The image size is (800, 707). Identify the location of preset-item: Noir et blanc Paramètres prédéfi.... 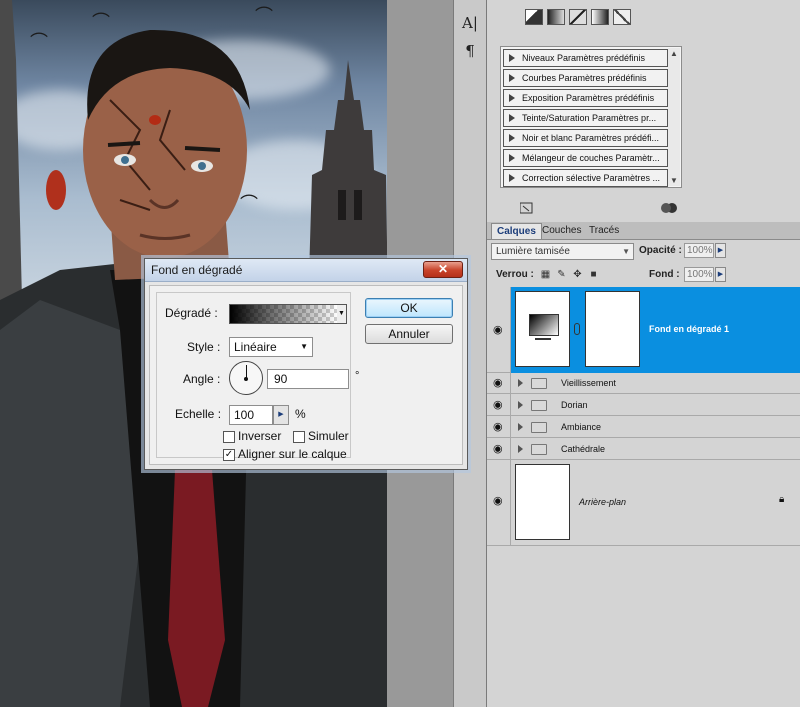
(585, 138).